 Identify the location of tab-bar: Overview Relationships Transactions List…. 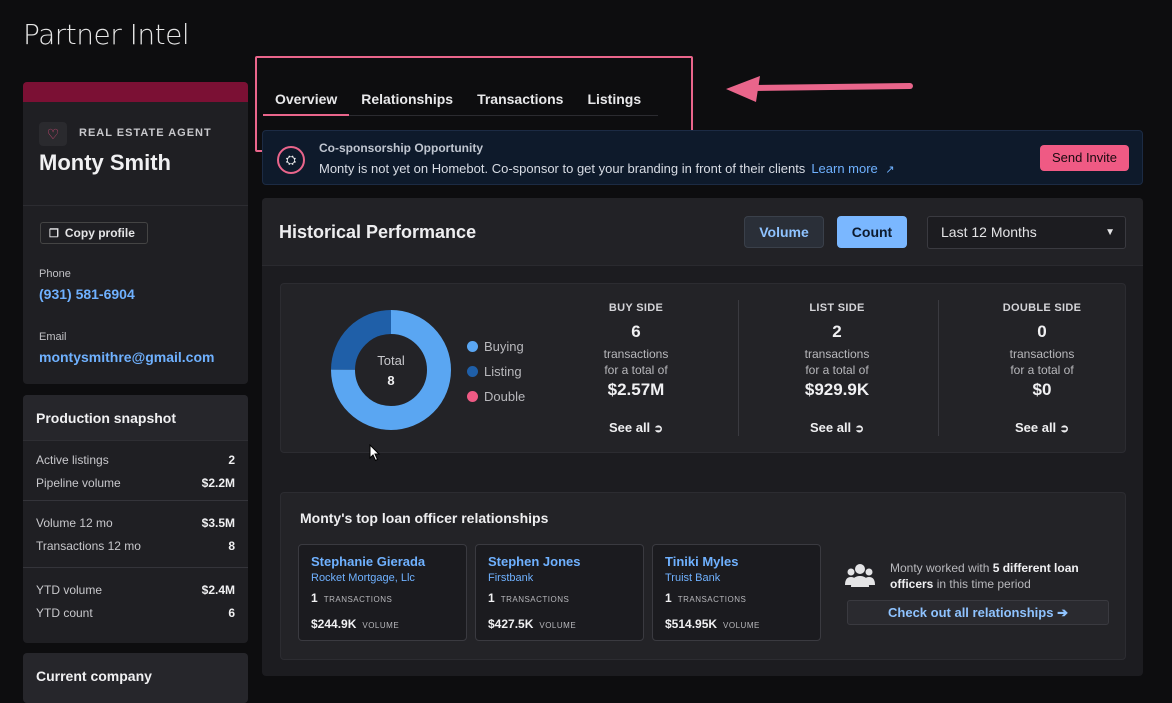
(460, 102).